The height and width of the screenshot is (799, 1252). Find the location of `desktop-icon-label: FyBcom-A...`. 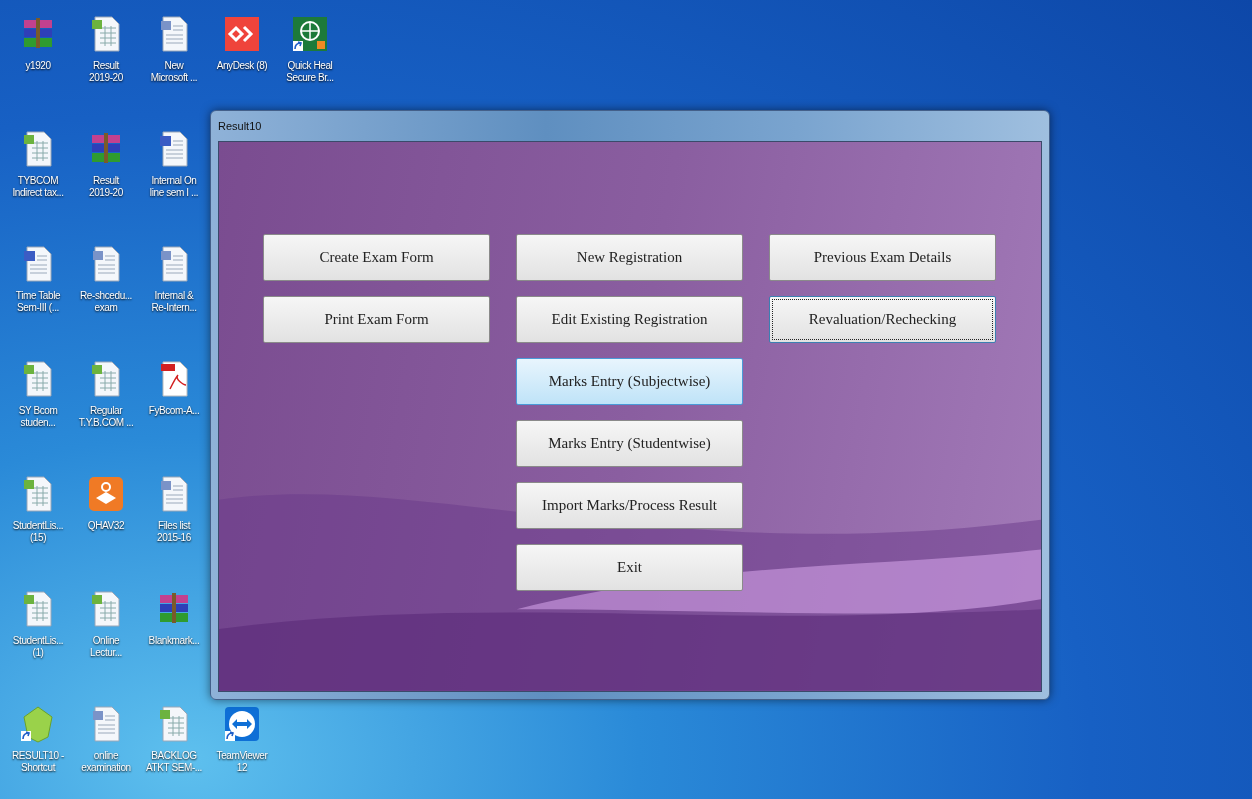

desktop-icon-label: FyBcom-A... is located at coordinates (174, 411).